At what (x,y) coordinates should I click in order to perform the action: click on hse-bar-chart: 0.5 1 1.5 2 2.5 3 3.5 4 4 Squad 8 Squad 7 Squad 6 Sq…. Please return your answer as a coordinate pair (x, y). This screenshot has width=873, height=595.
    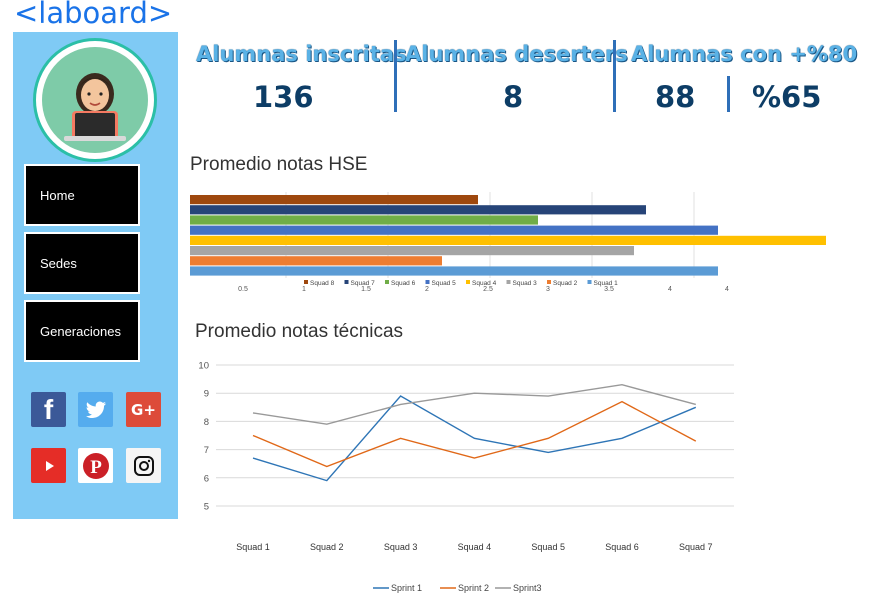
    Looking at the image, I should click on (508, 242).